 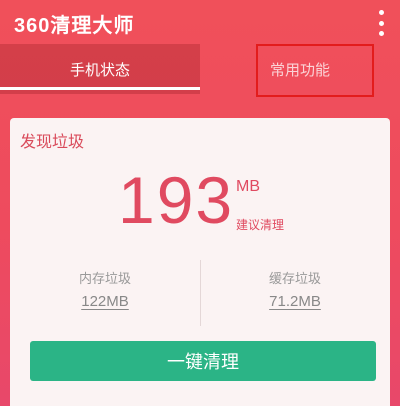 I want to click on junk-total-value: 193, so click(x=176, y=200).